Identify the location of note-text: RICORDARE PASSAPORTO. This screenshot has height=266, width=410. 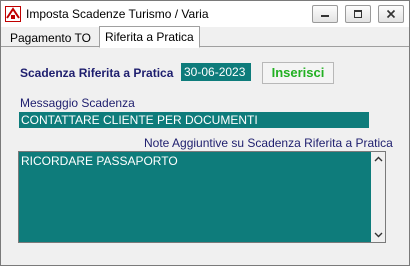
(99, 161).